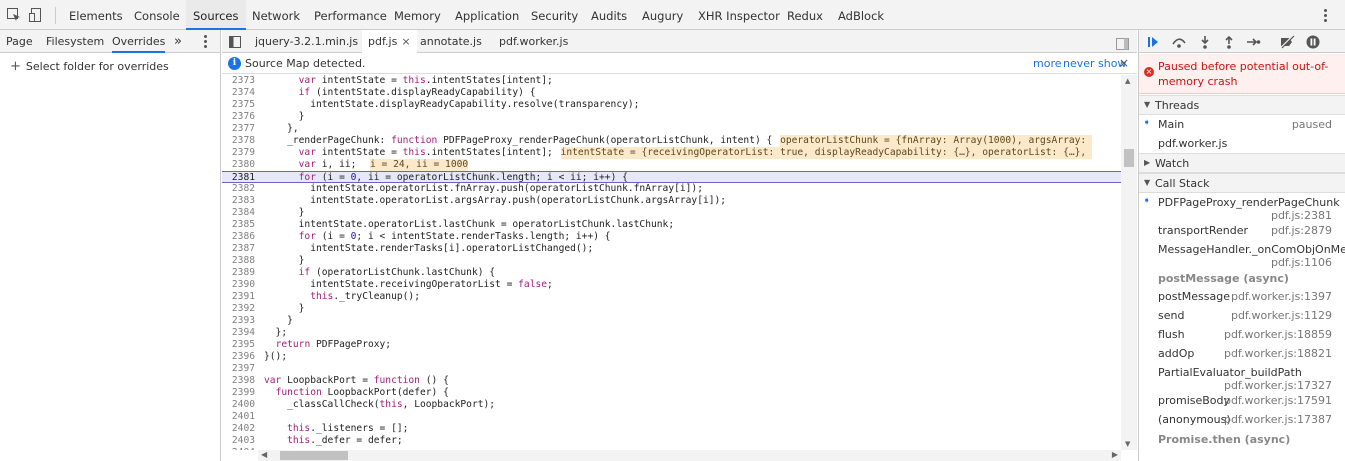 The image size is (1345, 461). What do you see at coordinates (239, 225) in the screenshot?
I see `line-number: 2385` at bounding box center [239, 225].